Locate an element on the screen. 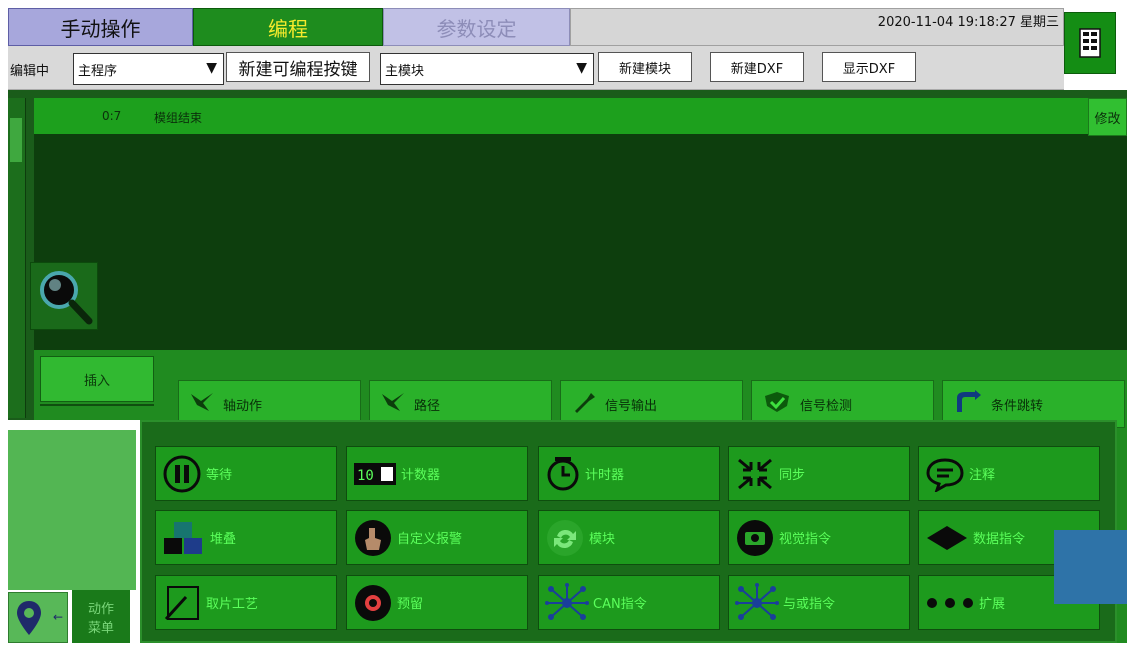  location-pin-icon: ← is located at coordinates (40, 618).